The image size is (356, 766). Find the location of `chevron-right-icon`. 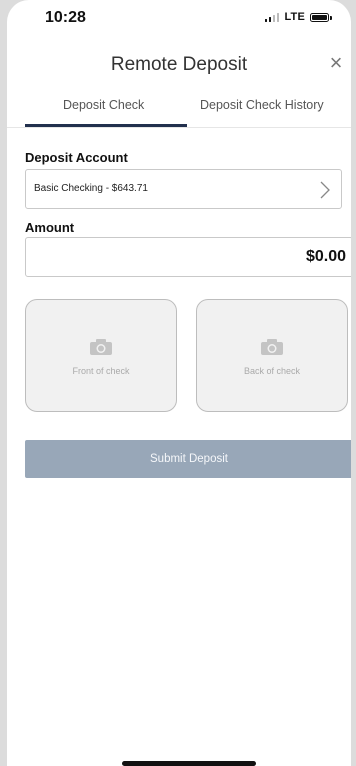

chevron-right-icon is located at coordinates (325, 190).